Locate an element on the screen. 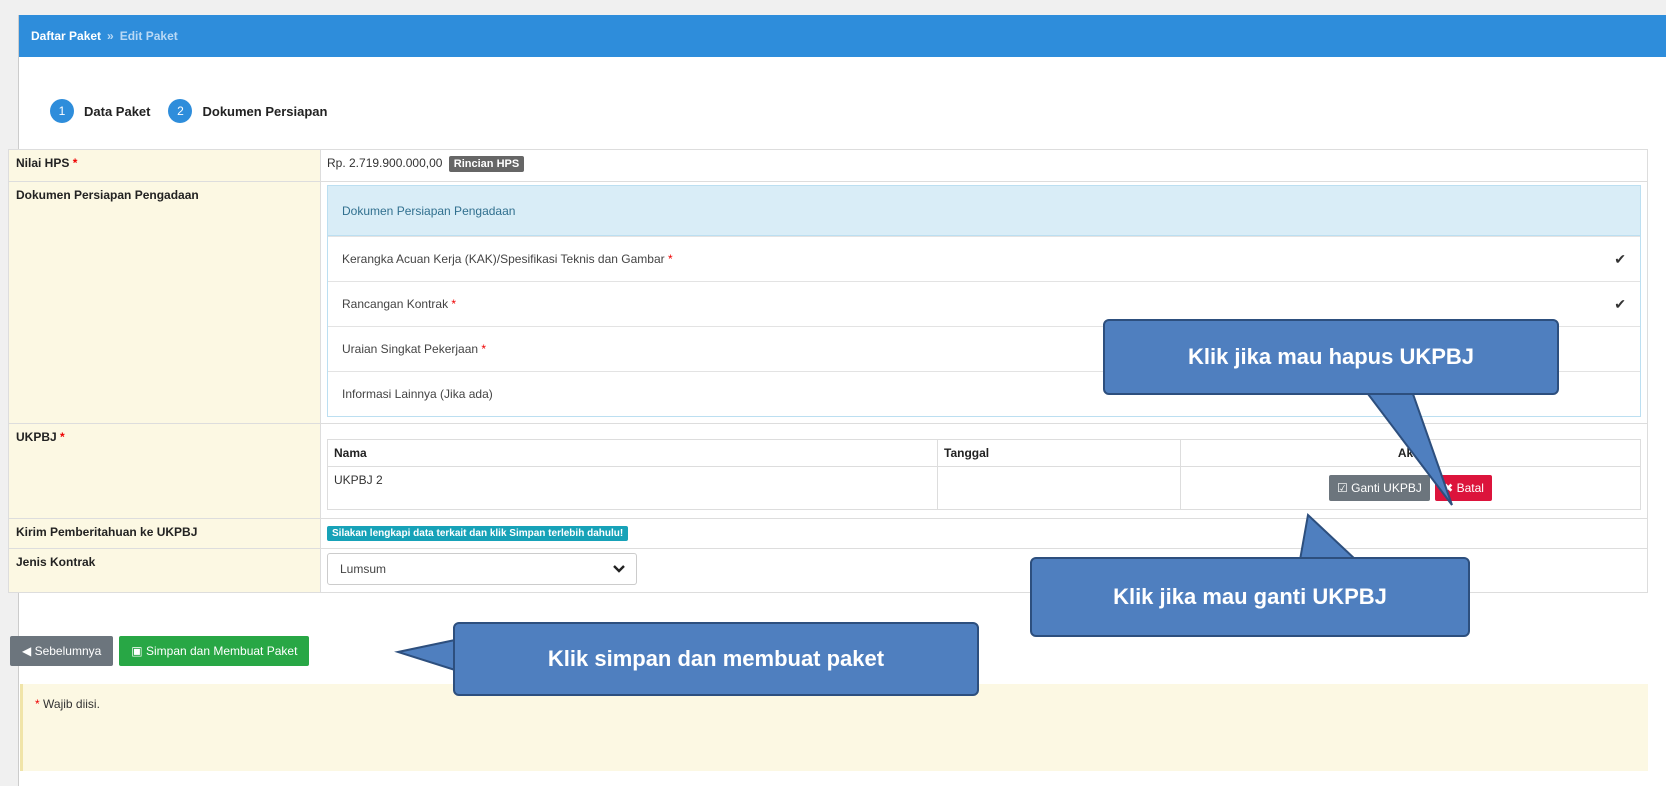 Image resolution: width=1666 pixels, height=786 pixels. callout-ganti-ukpbj: Klik jika mau ganti UKPBJ is located at coordinates (1250, 597).